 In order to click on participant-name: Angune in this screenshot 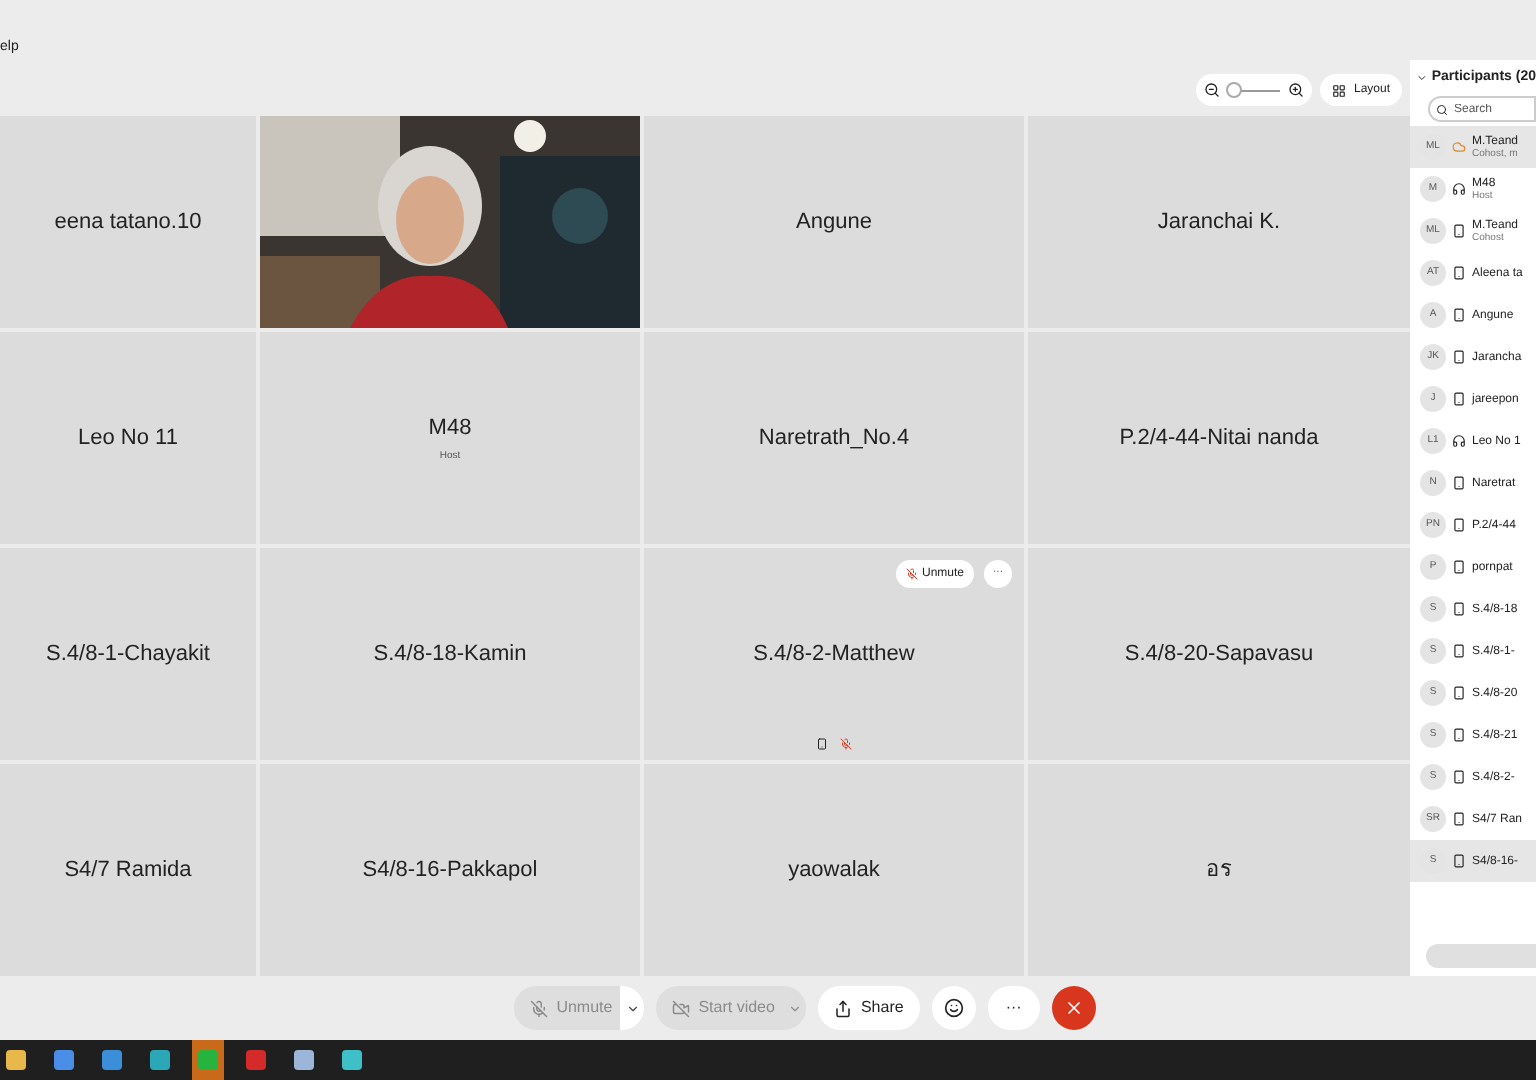, I will do `click(834, 222)`.